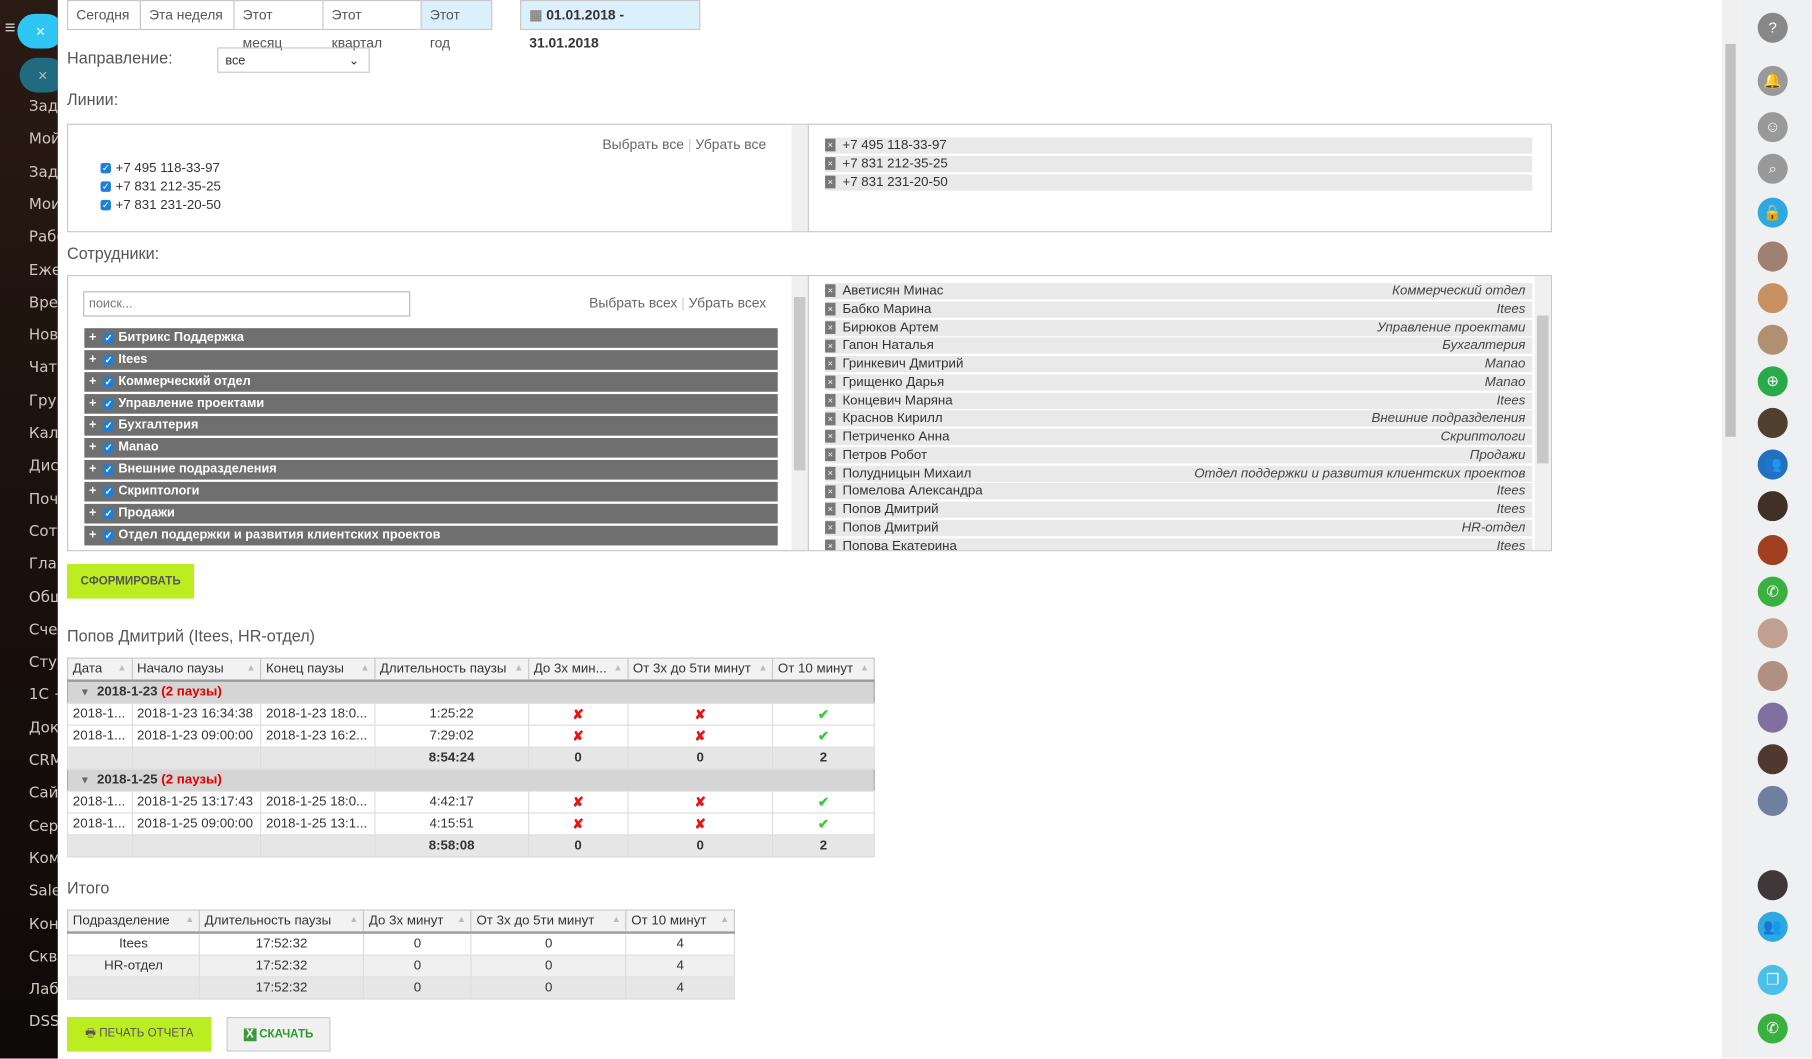 This screenshot has height=1059, width=1812. I want to click on employees-select-all: Выбрать всех, so click(633, 303).